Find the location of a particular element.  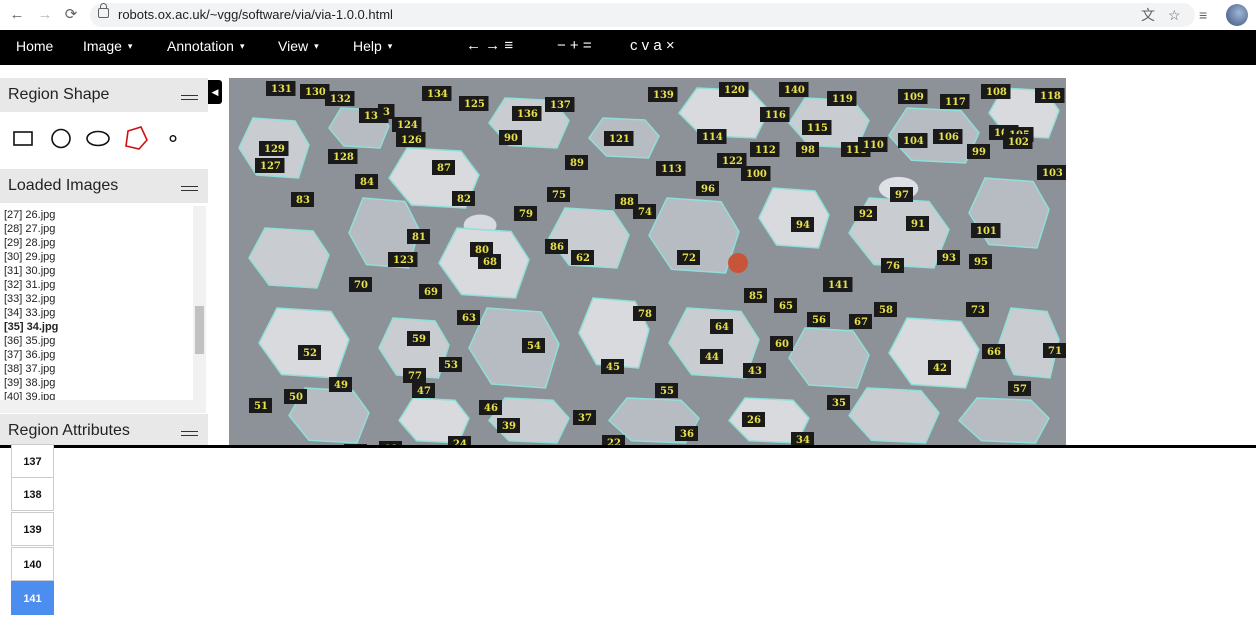

region-id-cell: 140 is located at coordinates (32, 564).